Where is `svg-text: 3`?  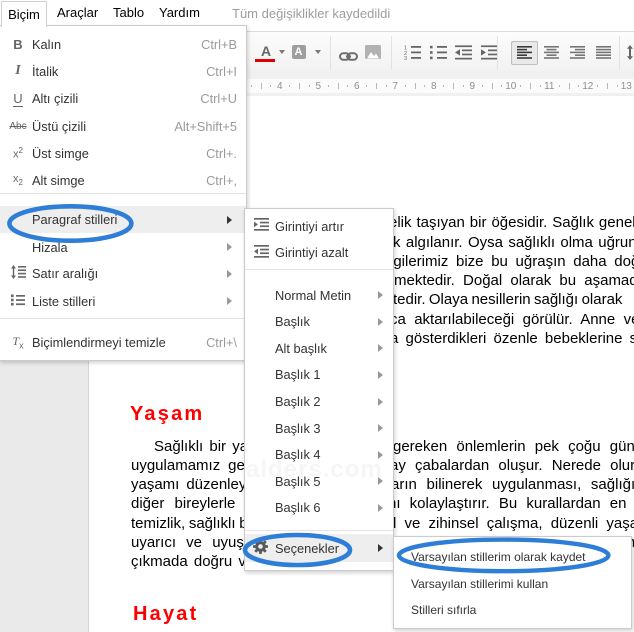
svg-text: 3 is located at coordinates (405, 58).